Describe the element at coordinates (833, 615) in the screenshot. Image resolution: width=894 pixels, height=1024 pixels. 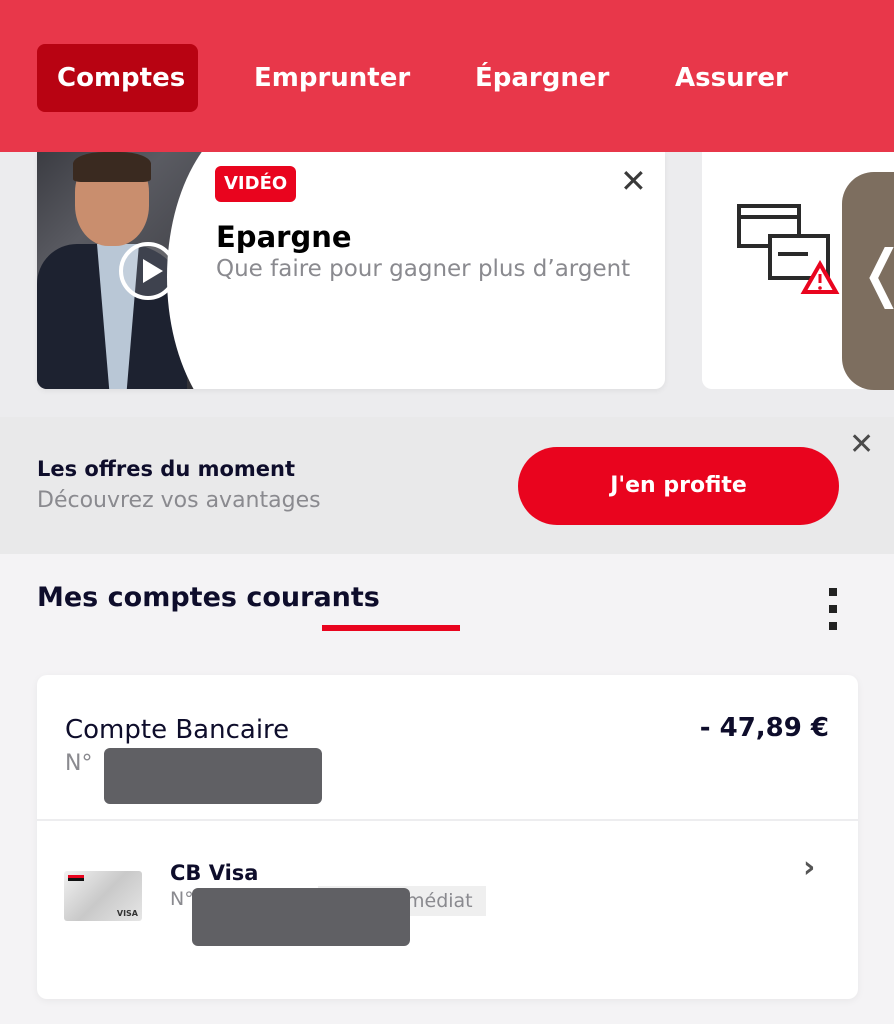
I see `more-vertical-icon` at that location.